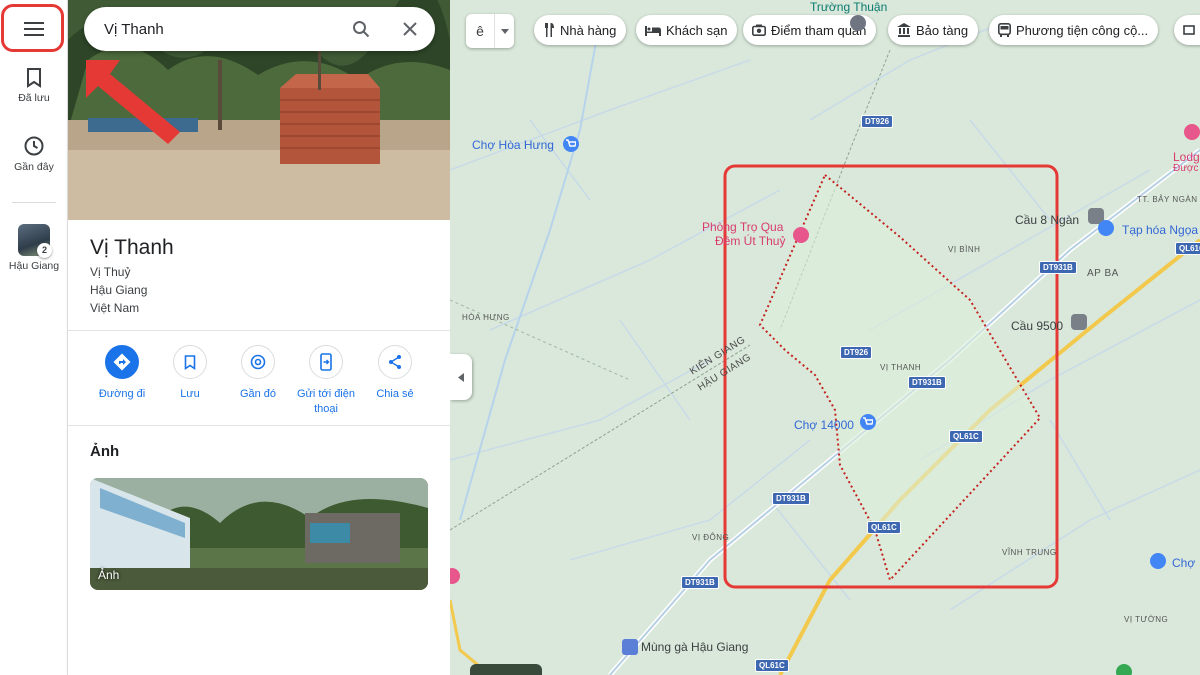  I want to click on recent-place-hau-giang: 2 Hậu Giang, so click(34, 248).